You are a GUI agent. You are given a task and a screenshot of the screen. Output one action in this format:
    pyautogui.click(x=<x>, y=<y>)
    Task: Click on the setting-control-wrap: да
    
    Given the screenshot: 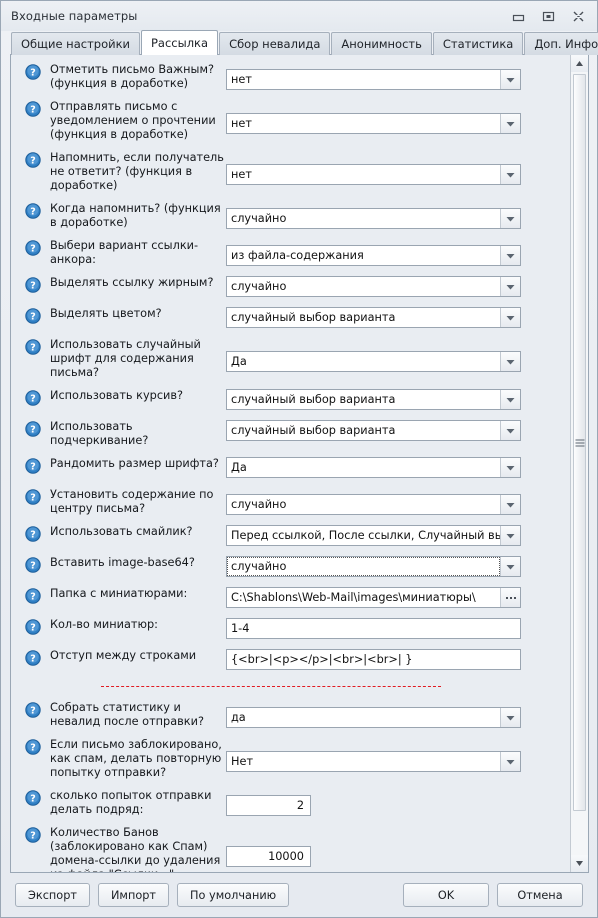 What is the action you would take?
    pyautogui.click(x=393, y=715)
    